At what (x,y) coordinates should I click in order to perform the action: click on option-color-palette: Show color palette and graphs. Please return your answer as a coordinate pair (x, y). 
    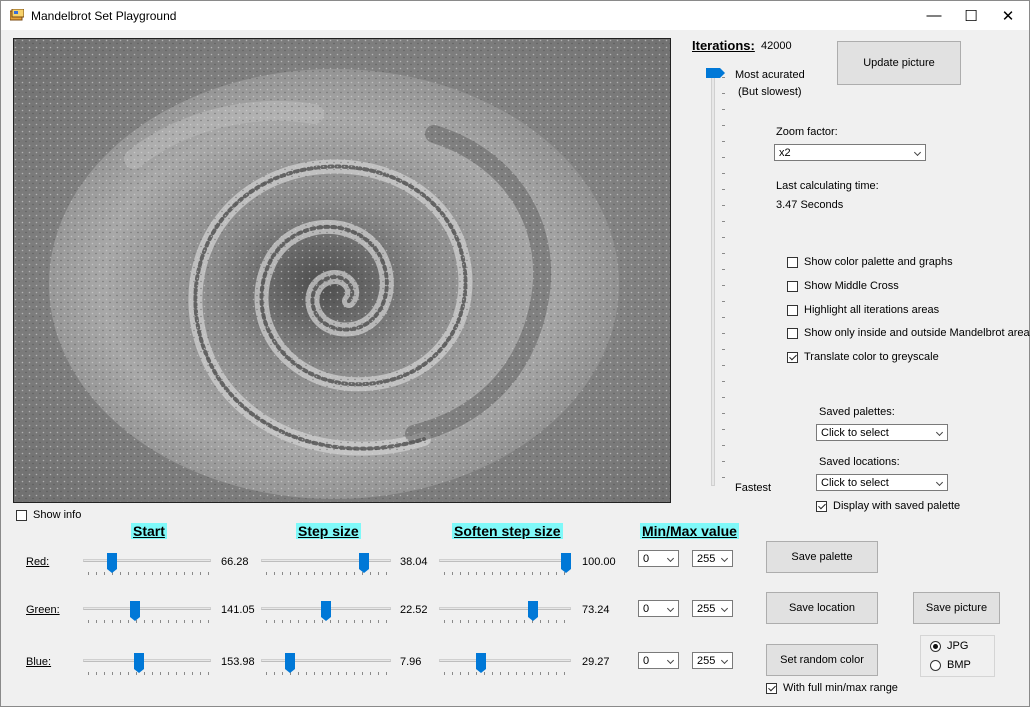
    Looking at the image, I should click on (870, 262).